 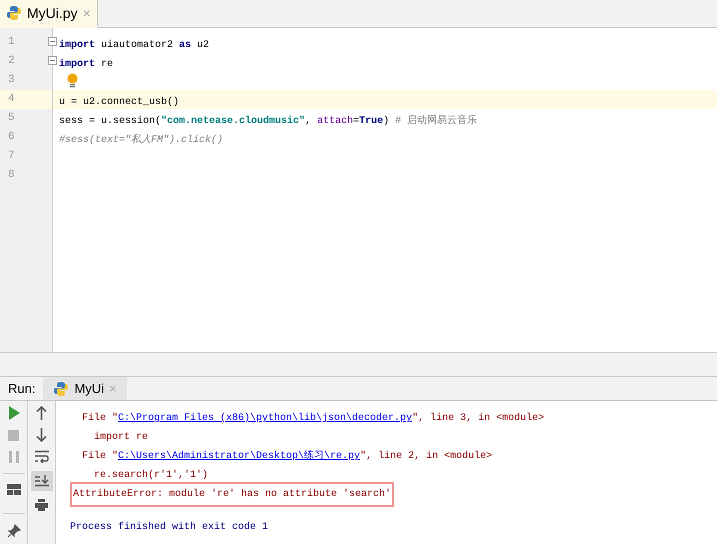 What do you see at coordinates (239, 456) in the screenshot?
I see `file-link: C:\Users\Administrator\Desktop\练习\re.py` at bounding box center [239, 456].